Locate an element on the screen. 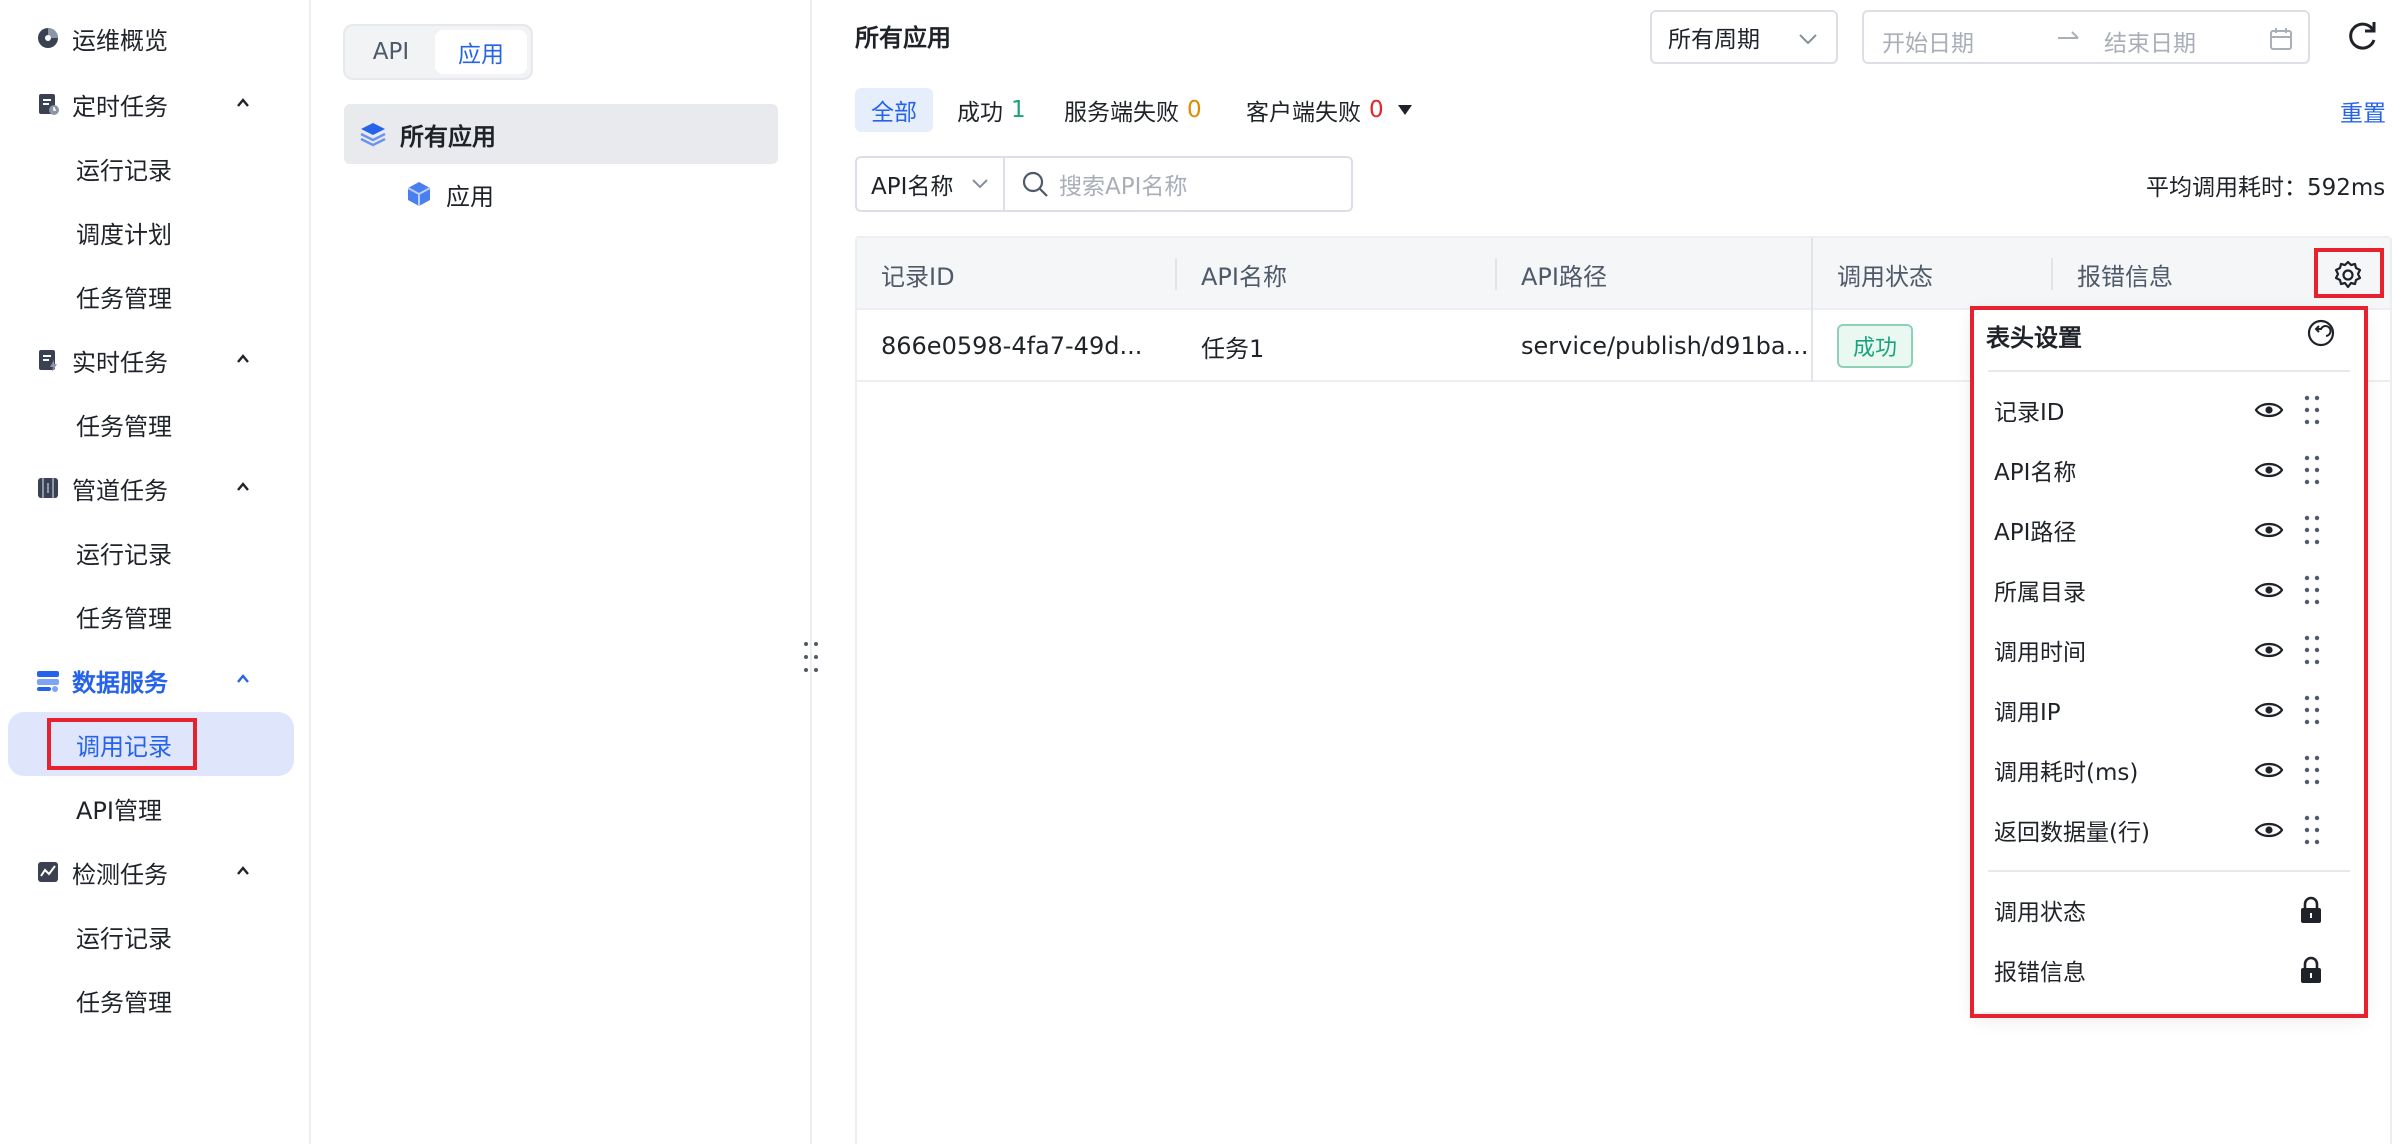  nav-group-realtime: 实时任务 is located at coordinates (145, 360).